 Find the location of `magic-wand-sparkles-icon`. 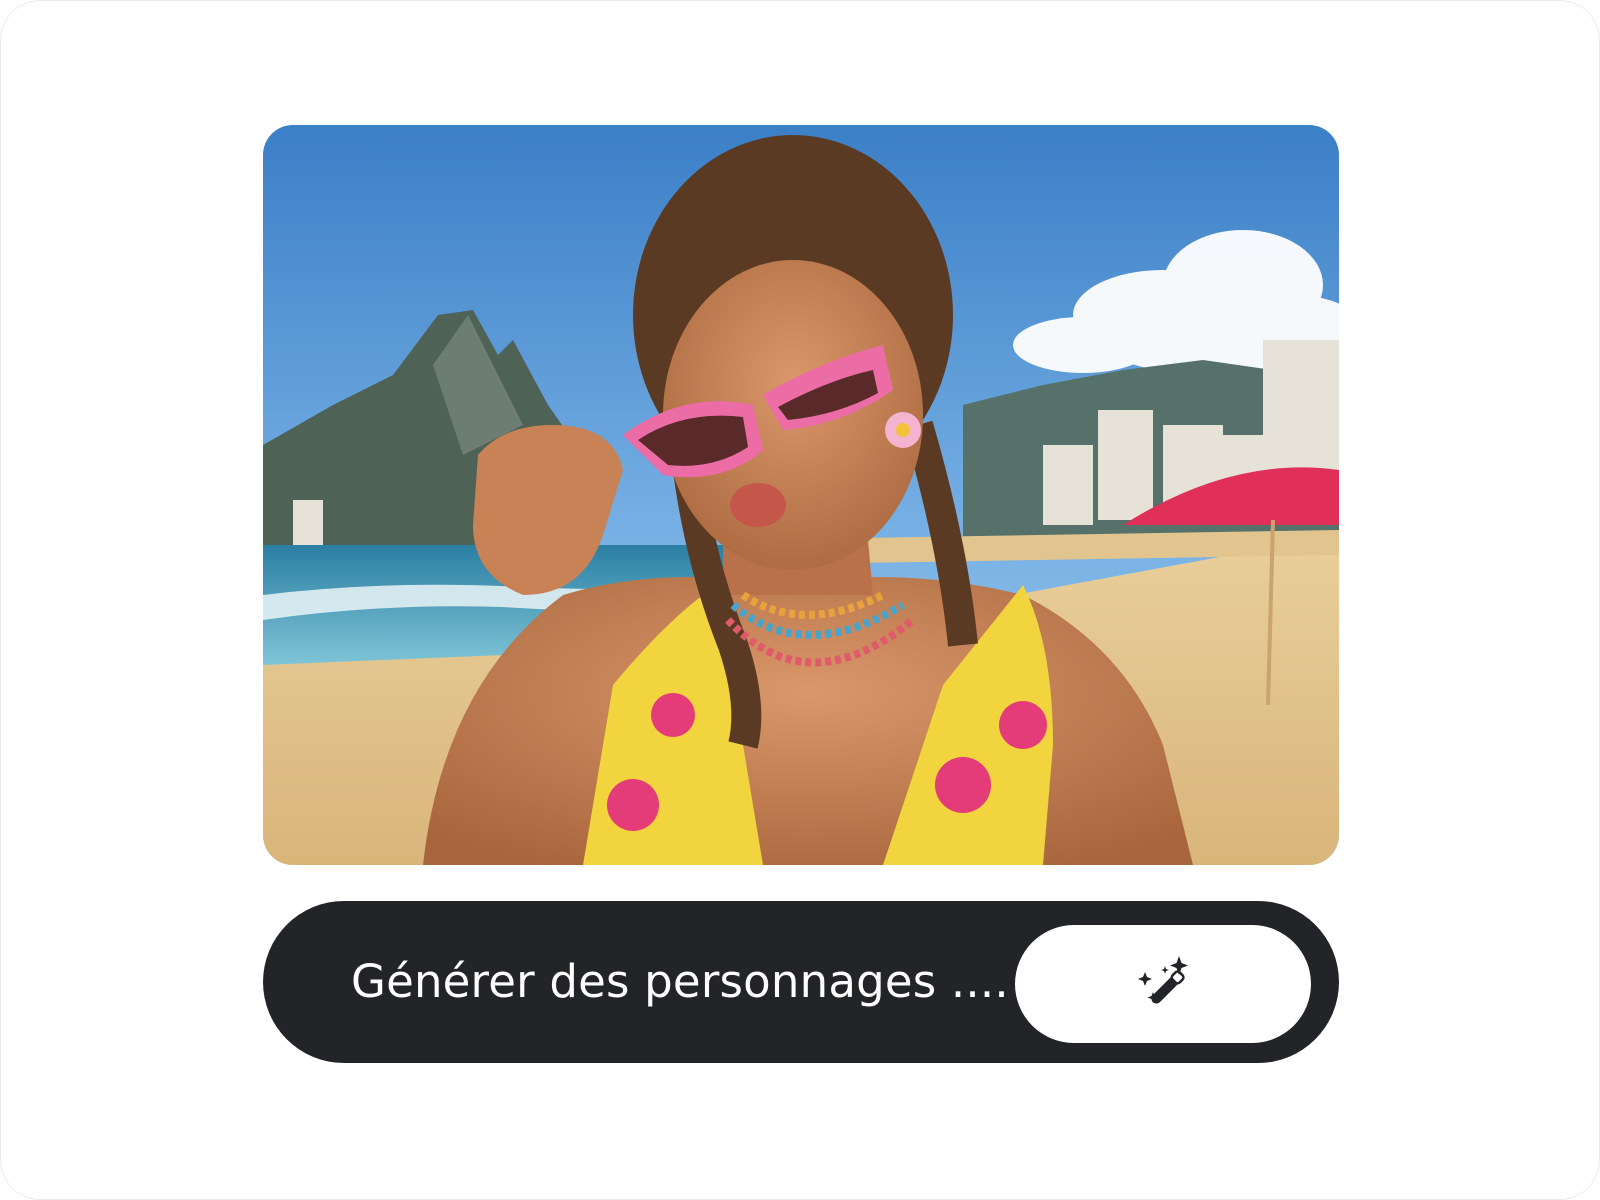

magic-wand-sparkles-icon is located at coordinates (1163, 980).